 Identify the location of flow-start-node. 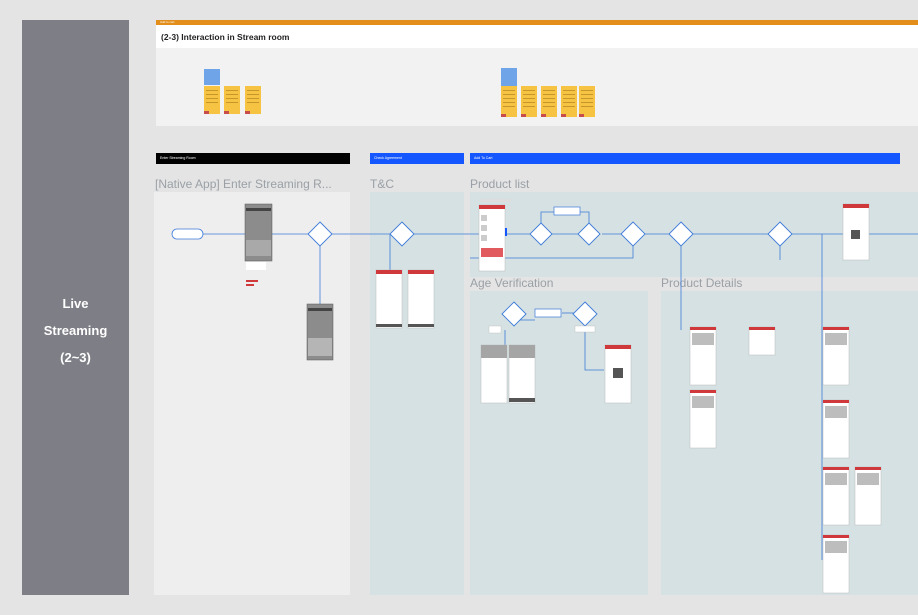
(187, 234).